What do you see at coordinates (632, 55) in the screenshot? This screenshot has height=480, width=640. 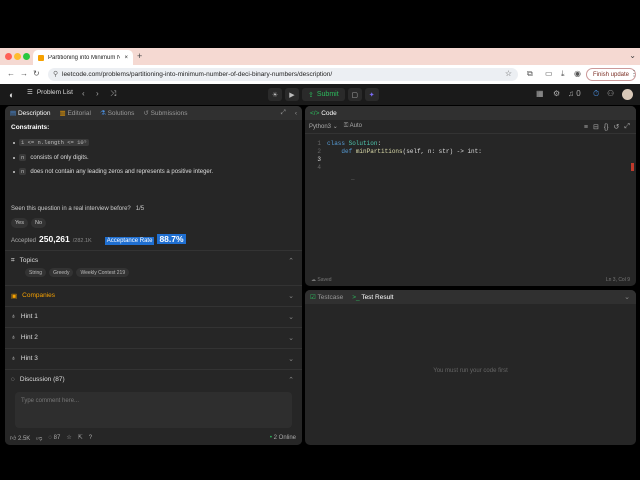 I see `tab-search-icon: ⌄` at bounding box center [632, 55].